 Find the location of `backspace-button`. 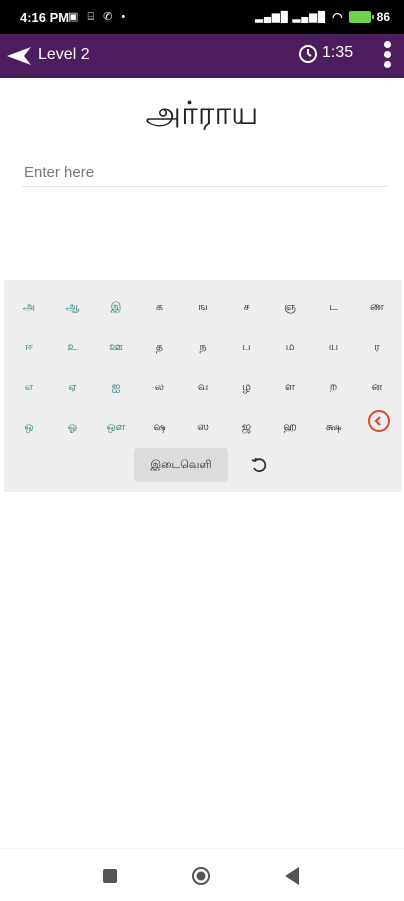

backspace-button is located at coordinates (379, 421).